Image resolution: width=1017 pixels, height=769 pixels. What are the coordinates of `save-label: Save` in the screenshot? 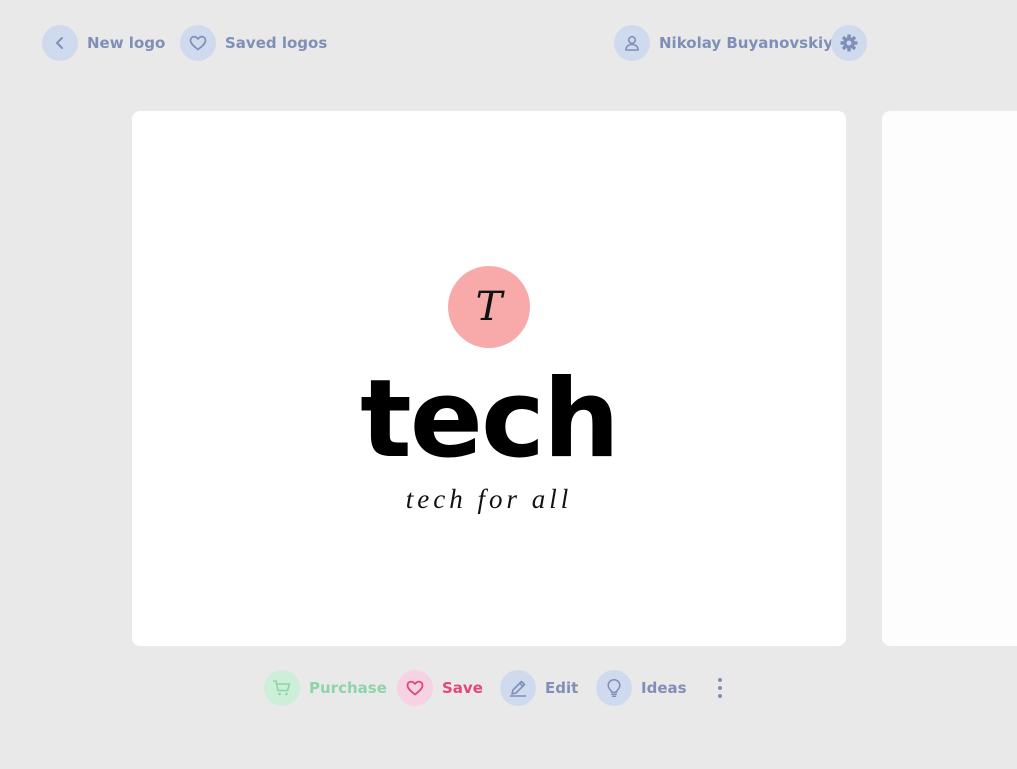 It's located at (462, 688).